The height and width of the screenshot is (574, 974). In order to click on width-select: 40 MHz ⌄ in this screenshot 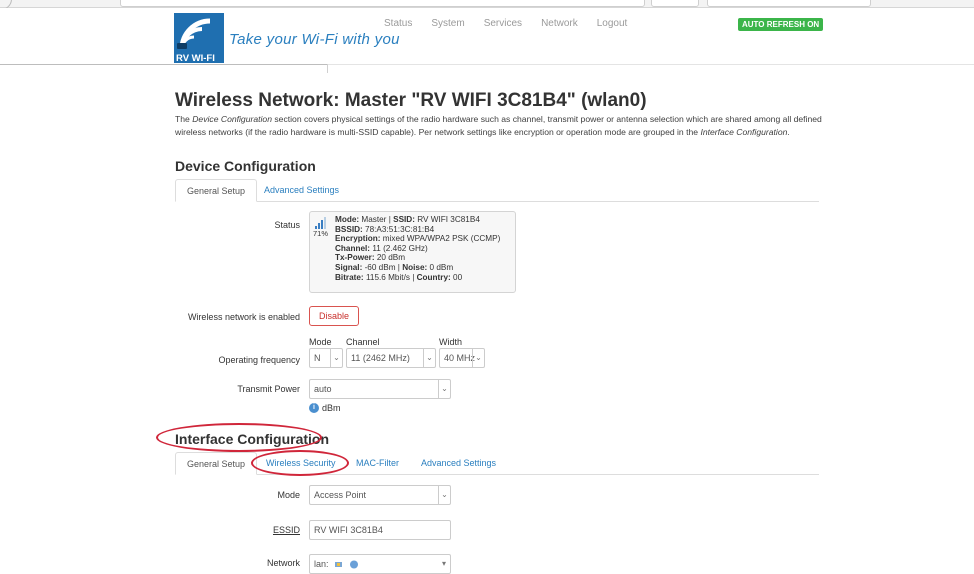, I will do `click(462, 358)`.